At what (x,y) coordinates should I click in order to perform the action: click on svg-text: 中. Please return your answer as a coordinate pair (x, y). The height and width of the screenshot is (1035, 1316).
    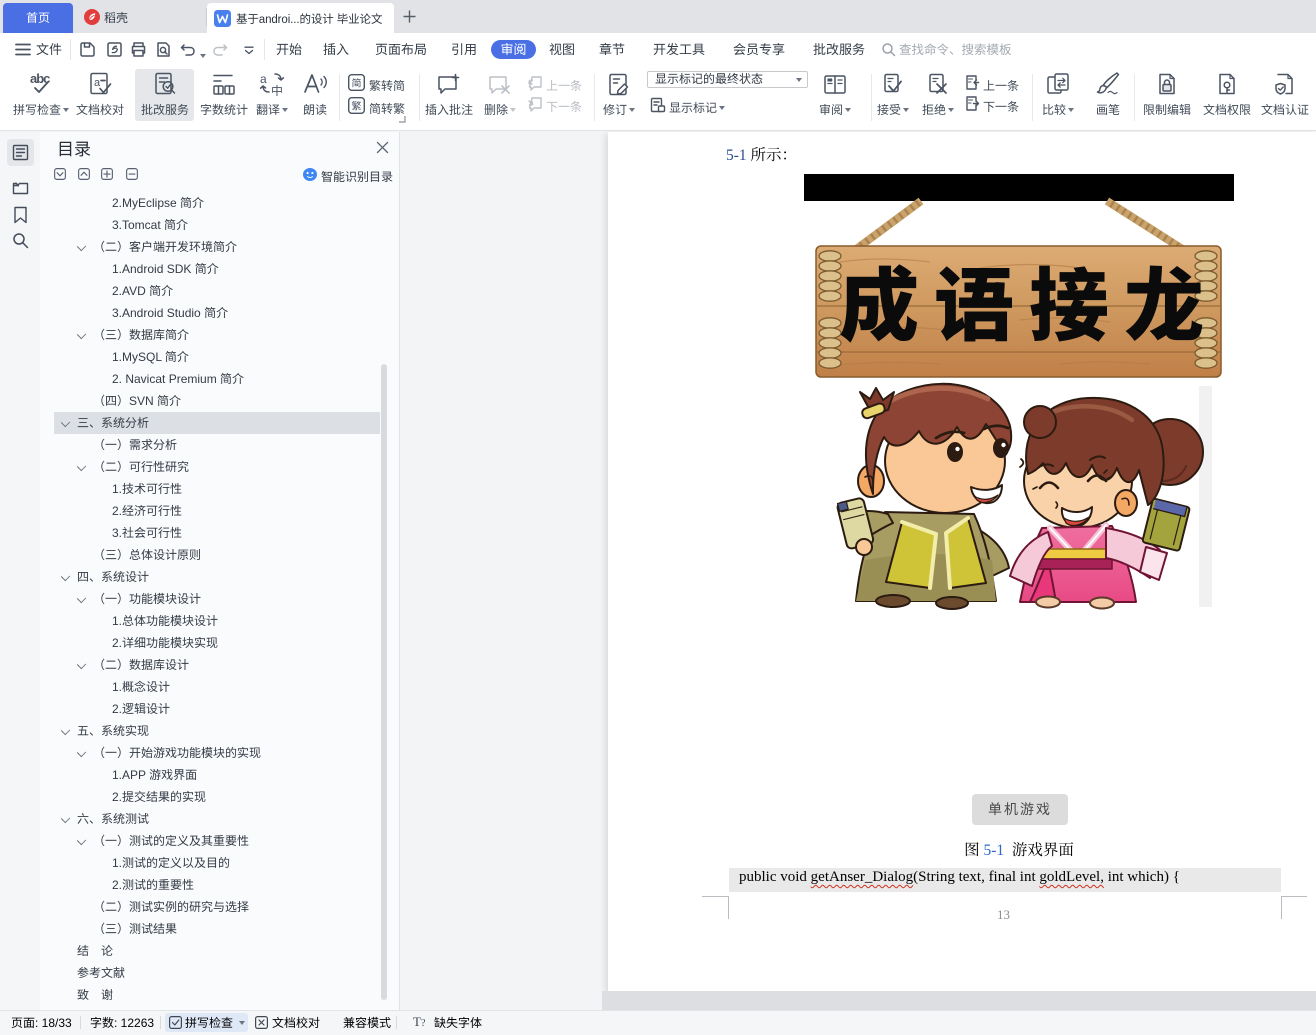
    Looking at the image, I should click on (277, 90).